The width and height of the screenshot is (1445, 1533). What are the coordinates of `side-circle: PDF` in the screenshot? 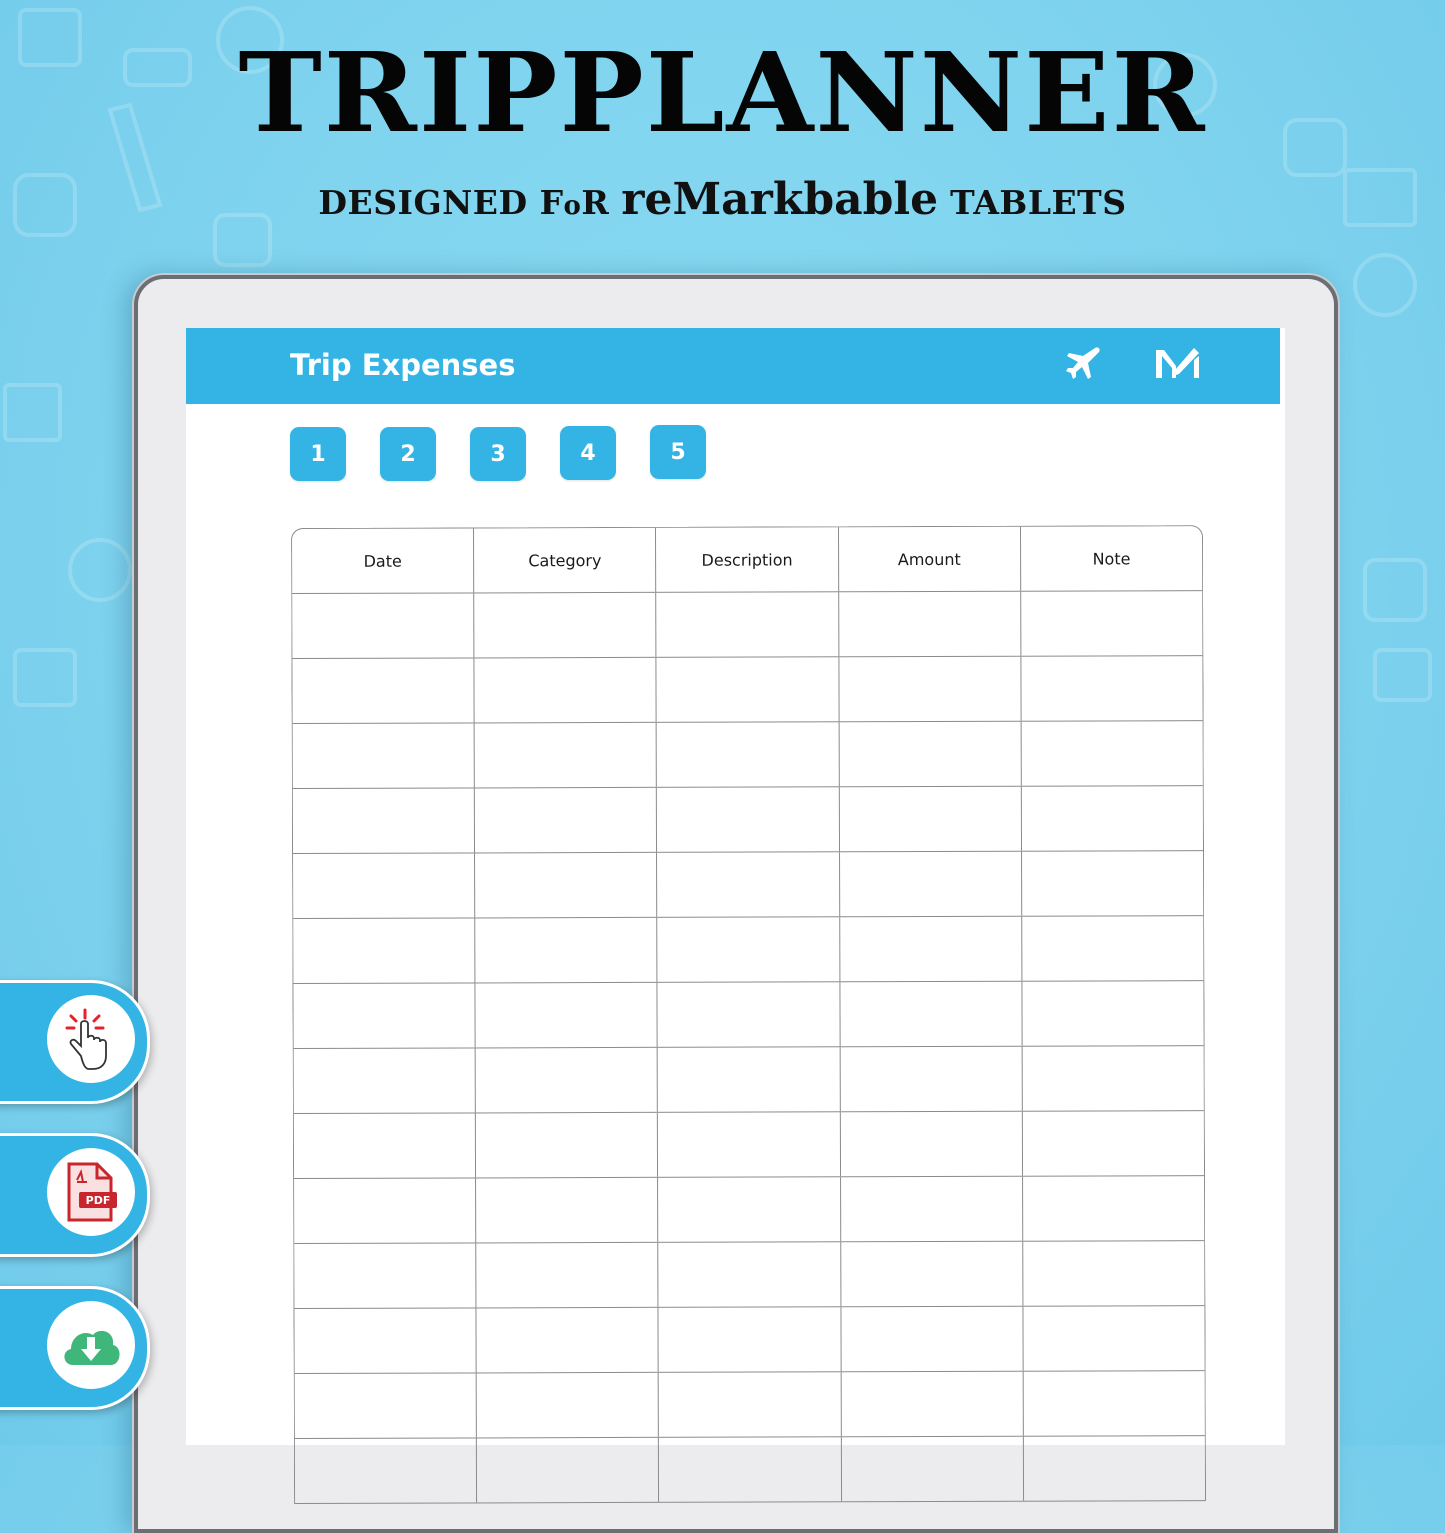 It's located at (91, 1192).